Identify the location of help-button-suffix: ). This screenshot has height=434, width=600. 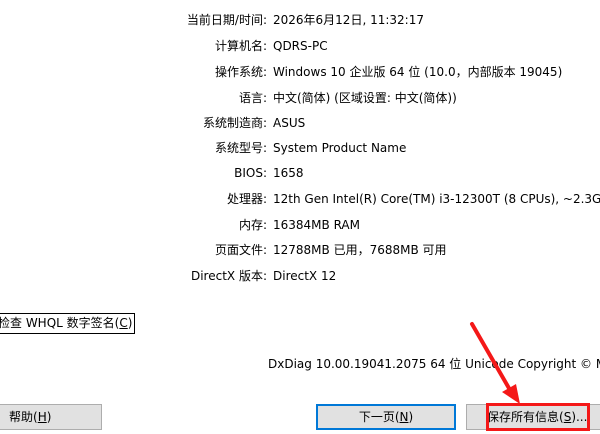
(49, 417).